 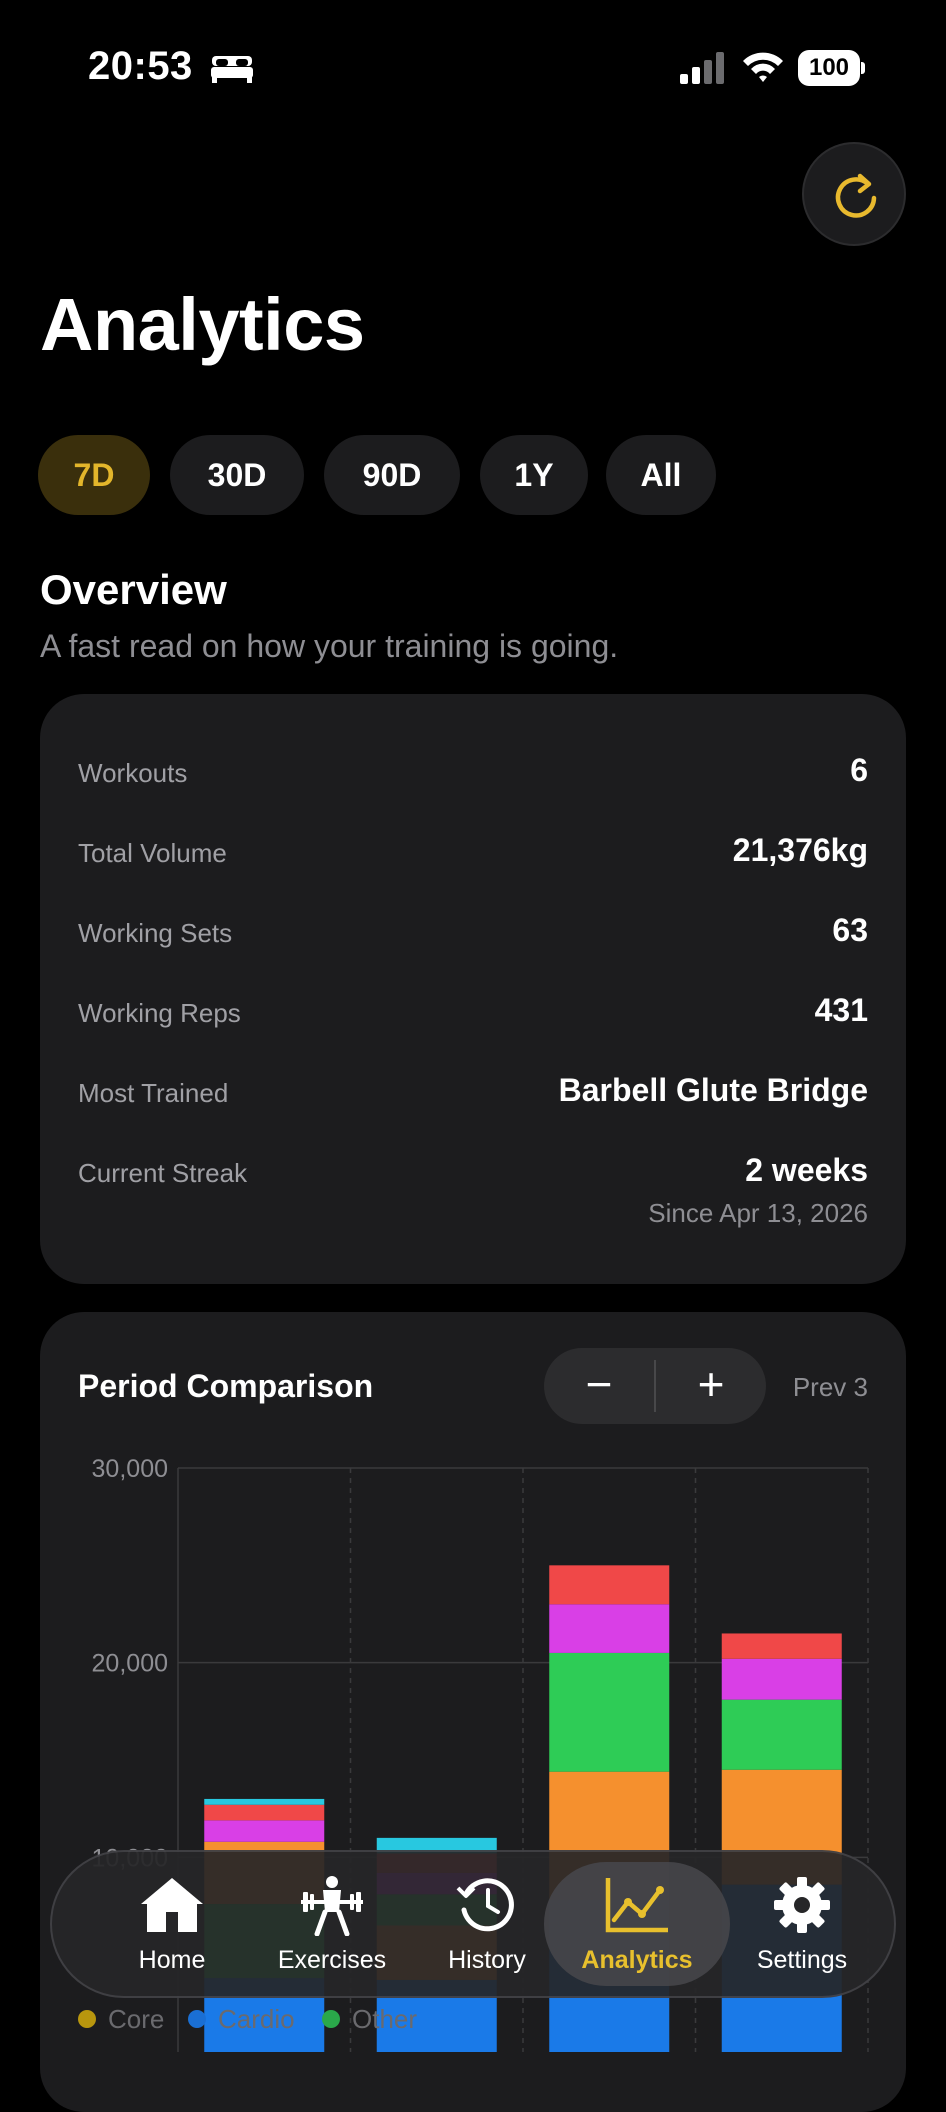 I want to click on battery-indicator: 100, so click(x=832, y=68).